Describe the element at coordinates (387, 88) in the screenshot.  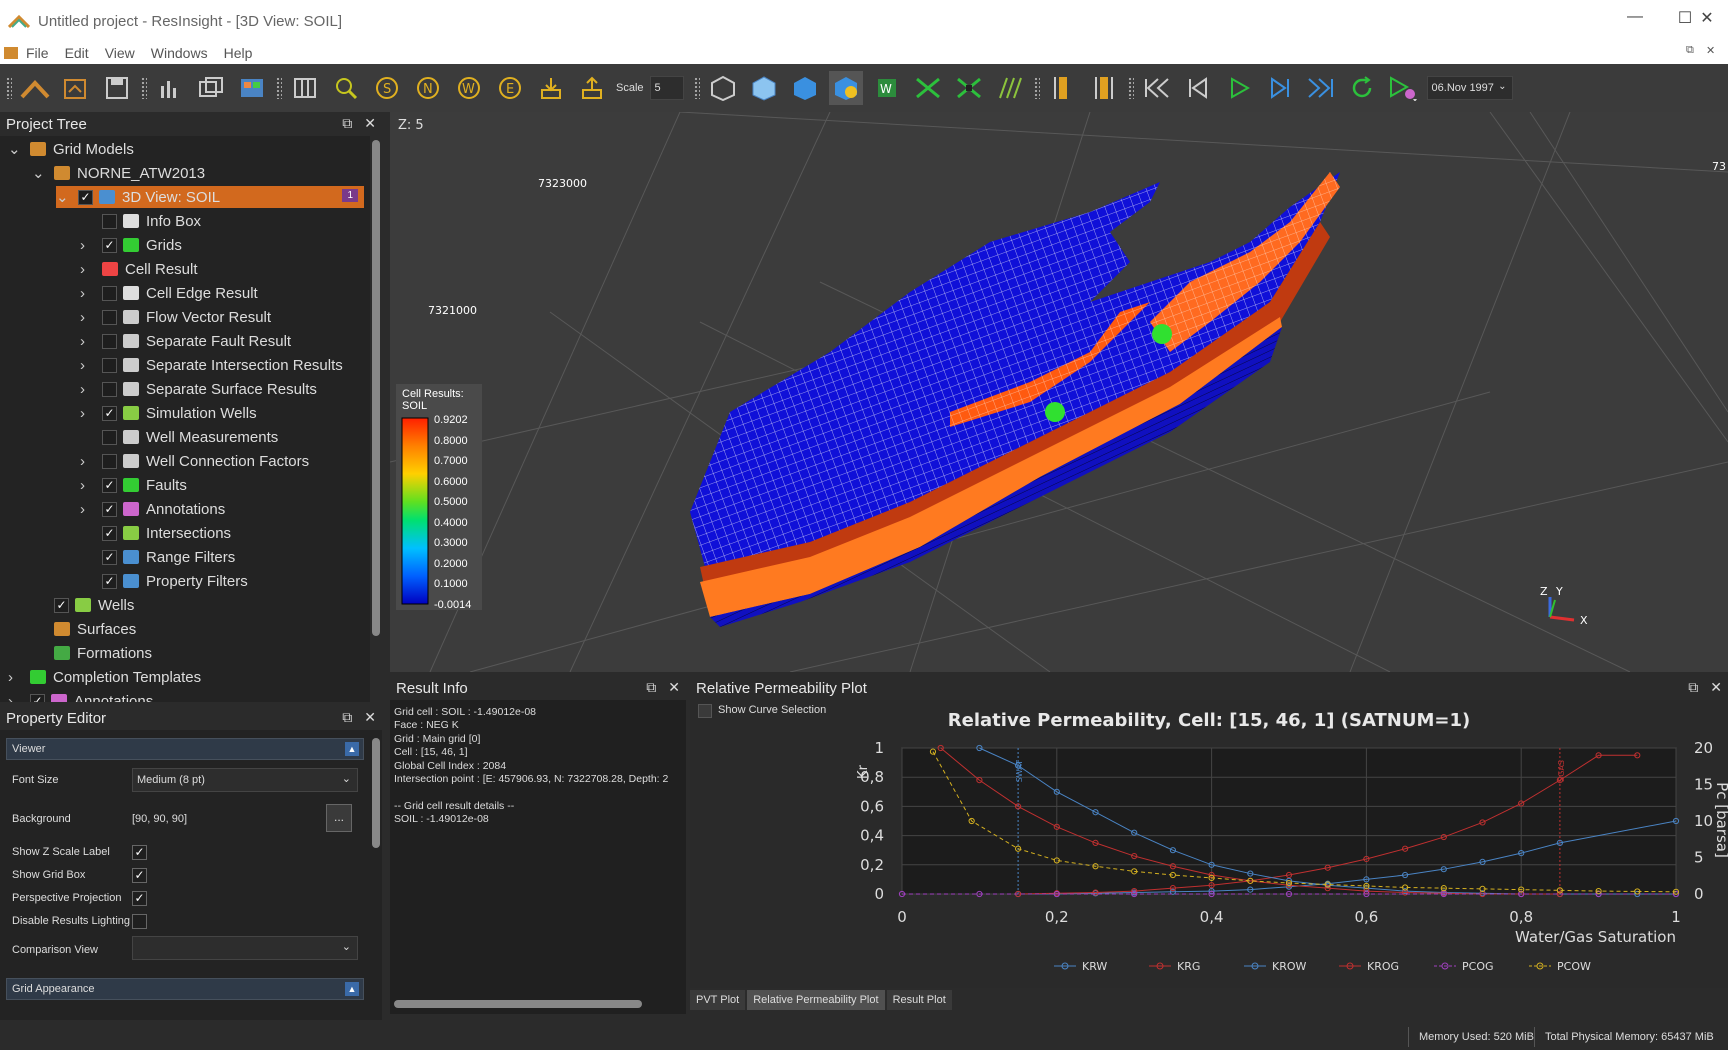
I see `view-south-icon: S` at that location.